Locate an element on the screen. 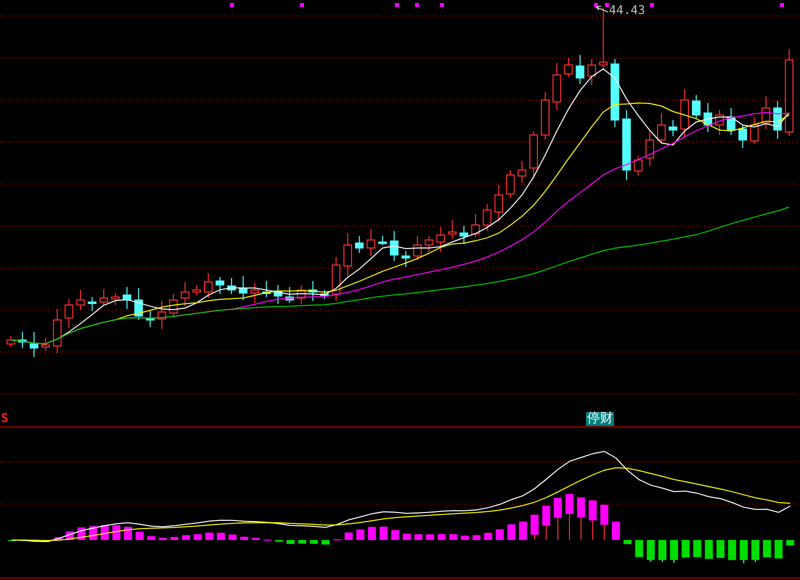  signal-badge: 停财 is located at coordinates (600, 419).